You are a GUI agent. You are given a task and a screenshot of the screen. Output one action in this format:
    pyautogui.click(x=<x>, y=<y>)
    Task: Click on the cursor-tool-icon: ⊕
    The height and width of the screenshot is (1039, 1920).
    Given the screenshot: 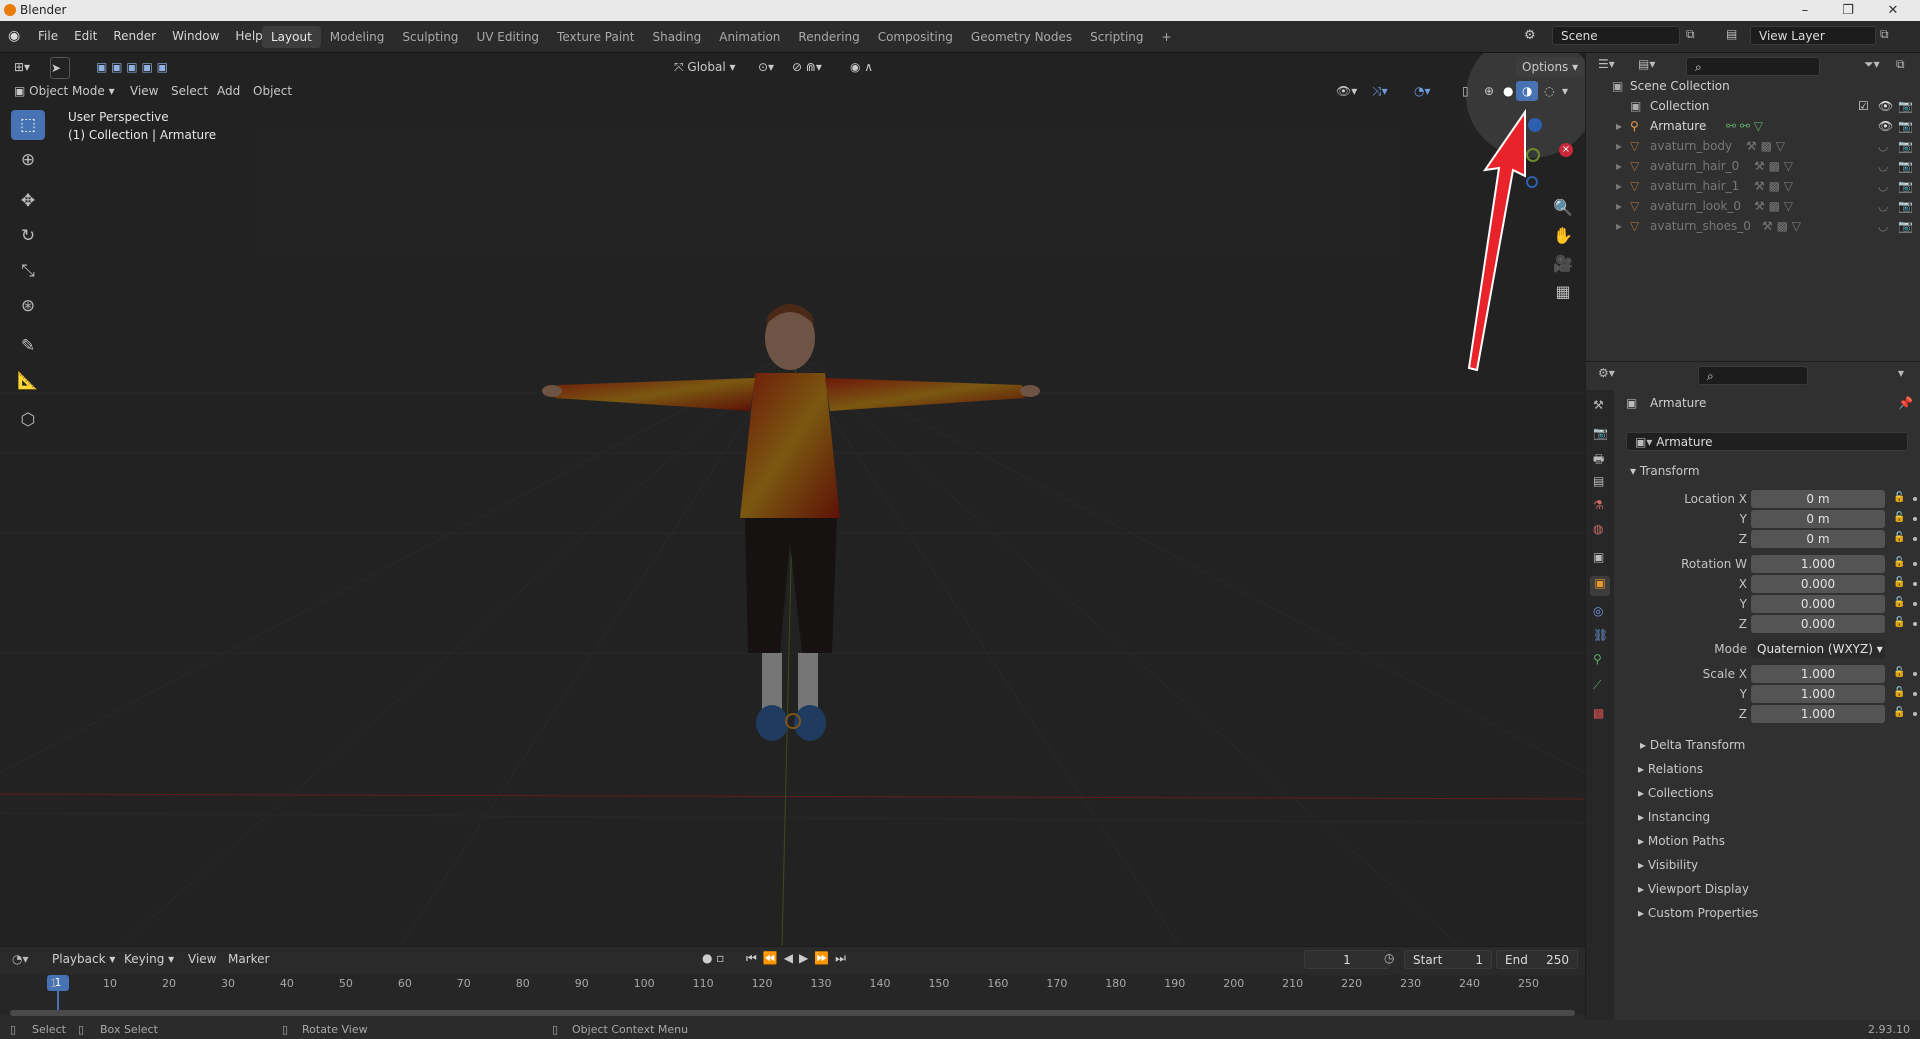 What is the action you would take?
    pyautogui.click(x=28, y=160)
    